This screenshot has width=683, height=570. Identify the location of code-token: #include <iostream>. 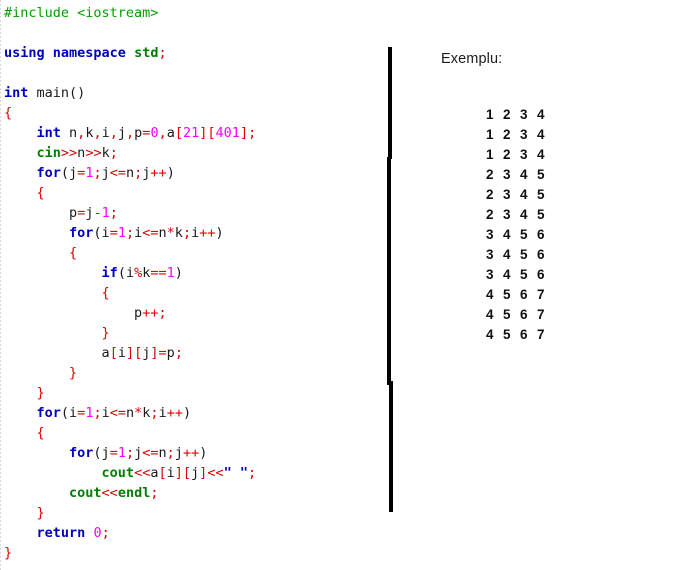
(81, 13).